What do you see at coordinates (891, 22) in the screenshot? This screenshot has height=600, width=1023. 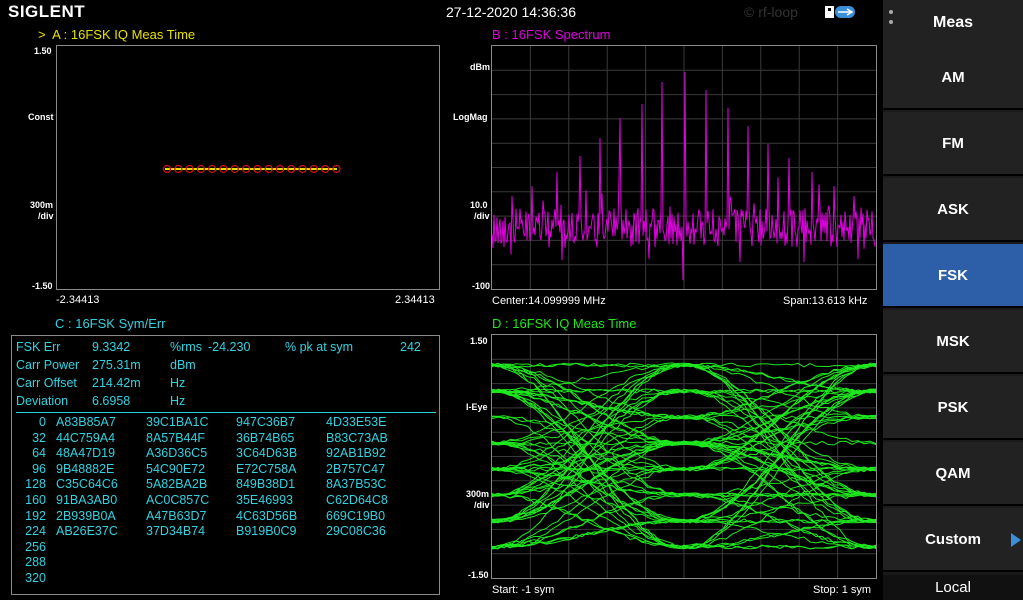 I see `menu-handle-dot` at bounding box center [891, 22].